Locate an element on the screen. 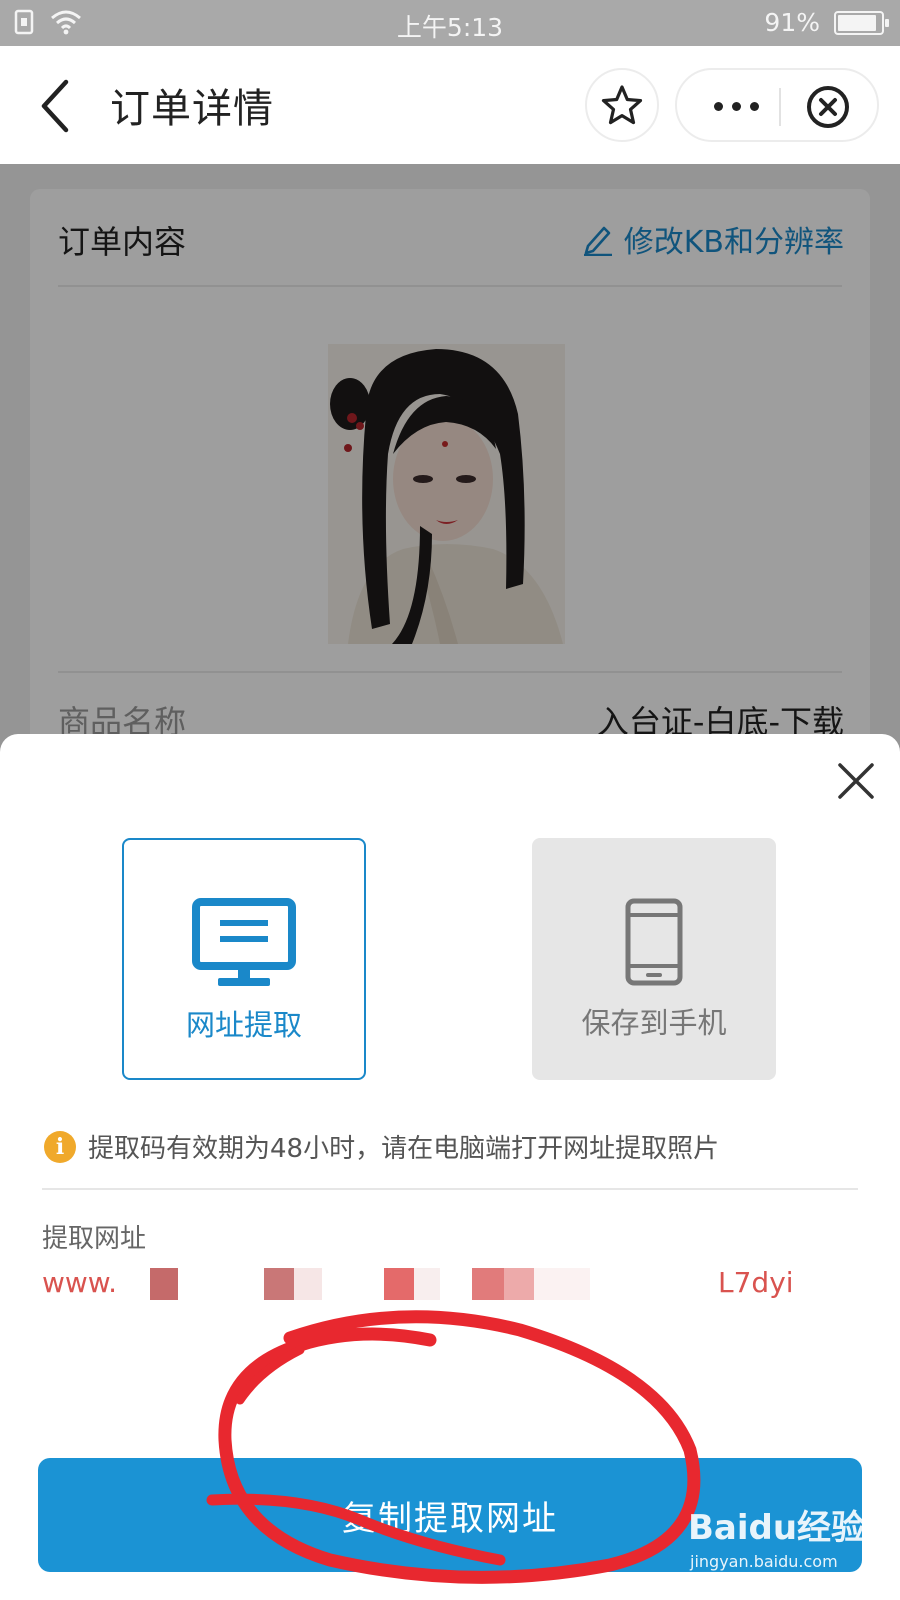 The height and width of the screenshot is (1600, 900). back-arrow-icon is located at coordinates (57, 106).